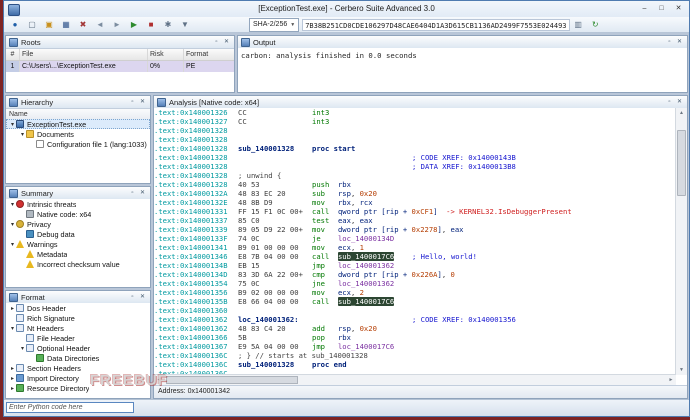  What do you see at coordinates (49, 24) in the screenshot?
I see `open-file-button: ▣` at bounding box center [49, 24].